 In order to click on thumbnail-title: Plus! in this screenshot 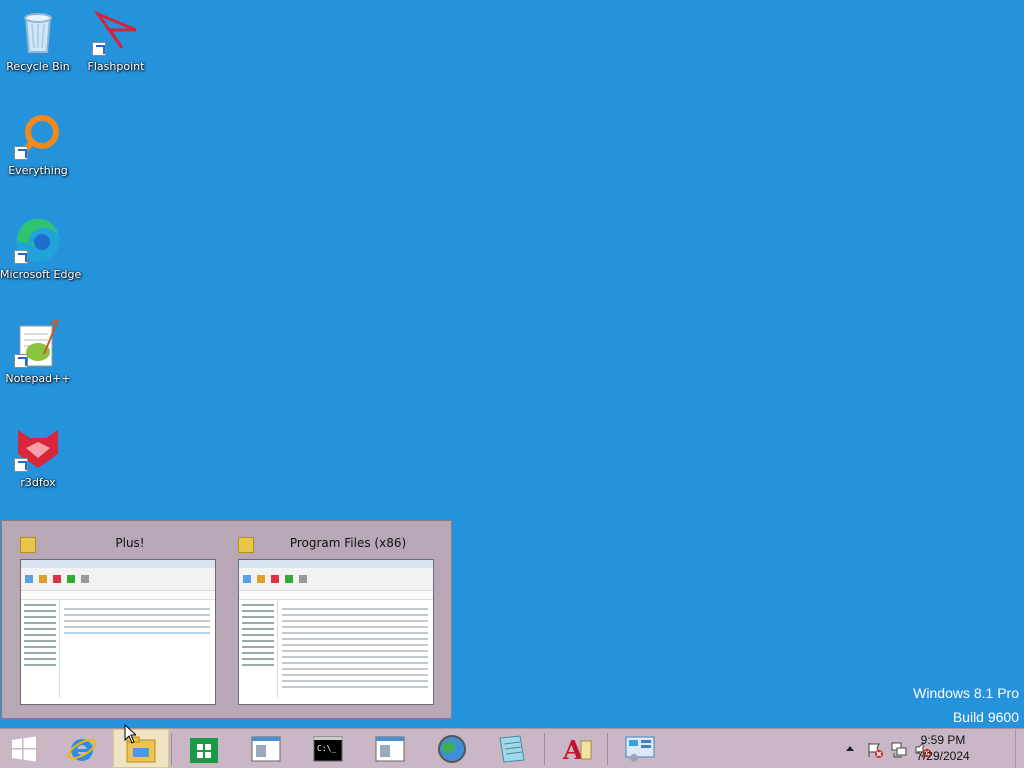, I will do `click(130, 543)`.